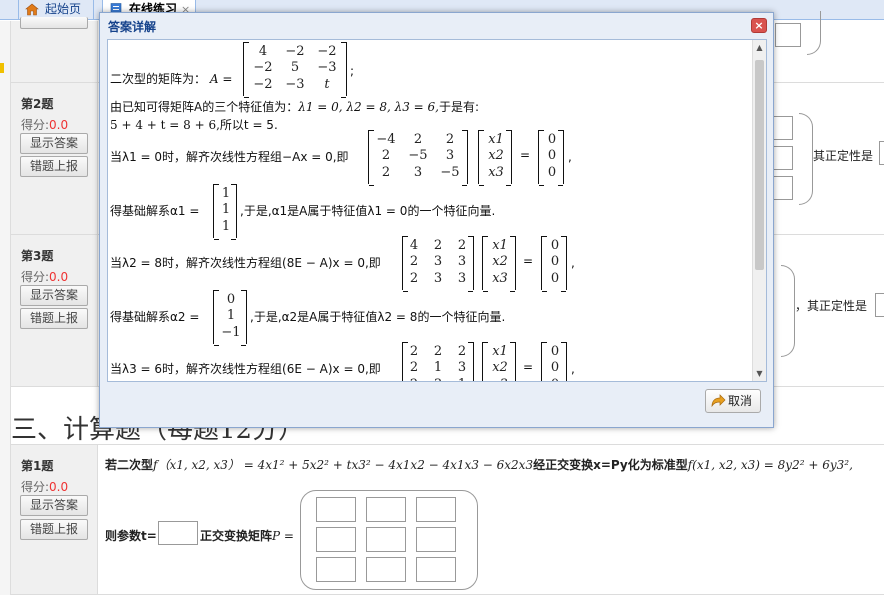 The height and width of the screenshot is (595, 884). What do you see at coordinates (245, 369) in the screenshot?
I see `lambda3-line: 当λ3 = 6时，解齐次线性方程组(6E − A)x = 0,即` at bounding box center [245, 369].